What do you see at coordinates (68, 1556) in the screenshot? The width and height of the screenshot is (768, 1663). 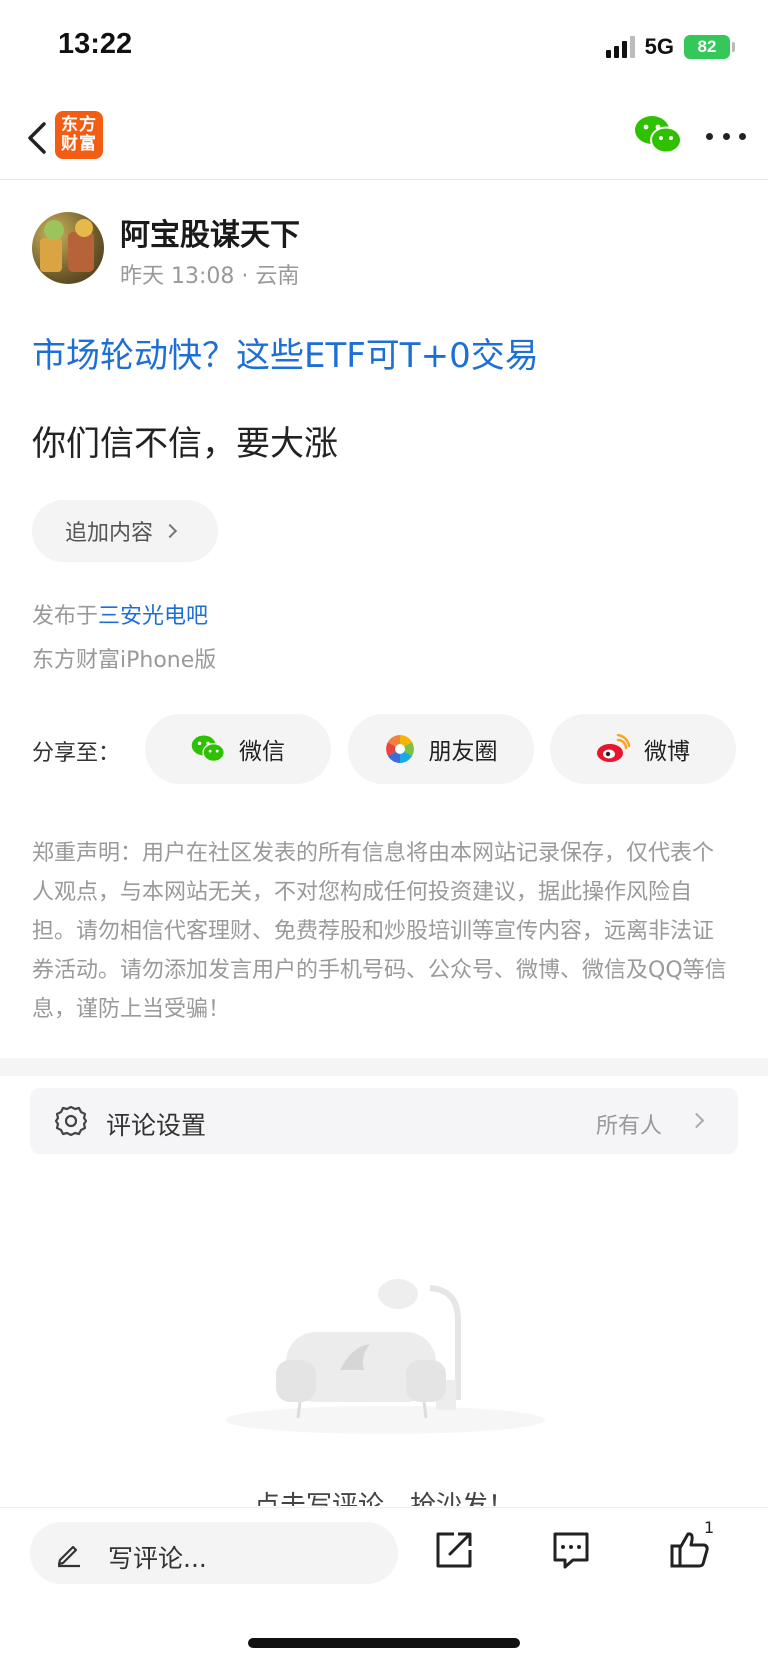 I see `pen-icon` at bounding box center [68, 1556].